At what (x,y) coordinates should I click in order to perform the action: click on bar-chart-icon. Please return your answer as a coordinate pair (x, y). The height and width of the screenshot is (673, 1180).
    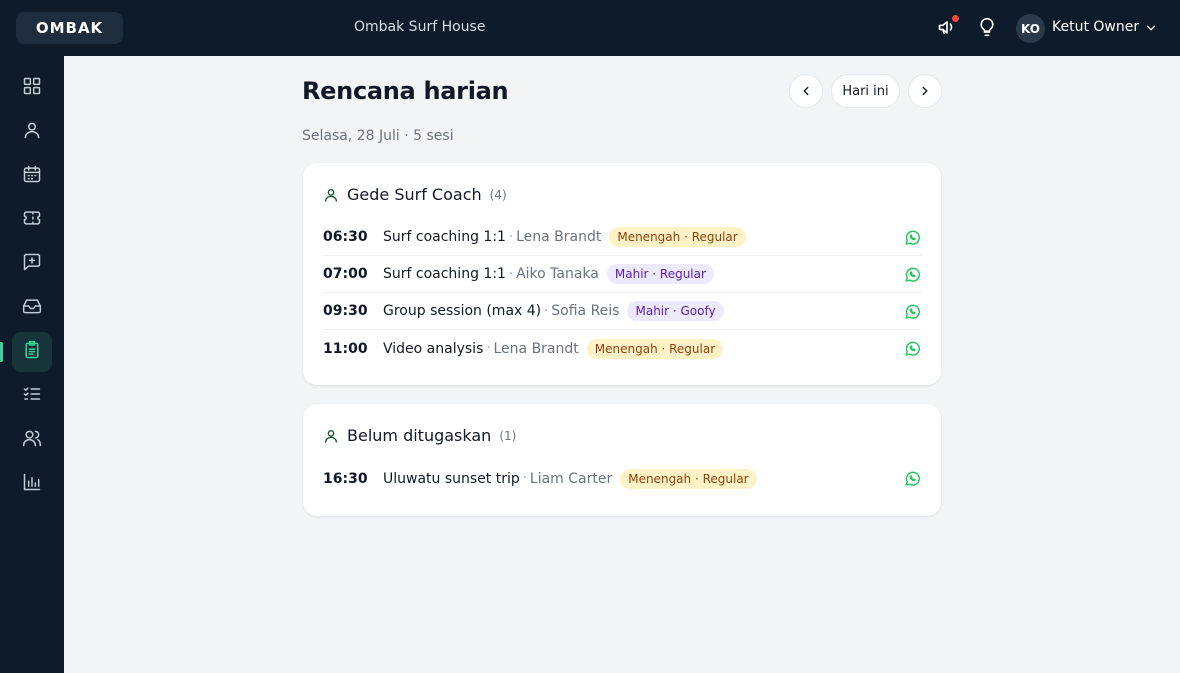
    Looking at the image, I should click on (32, 484).